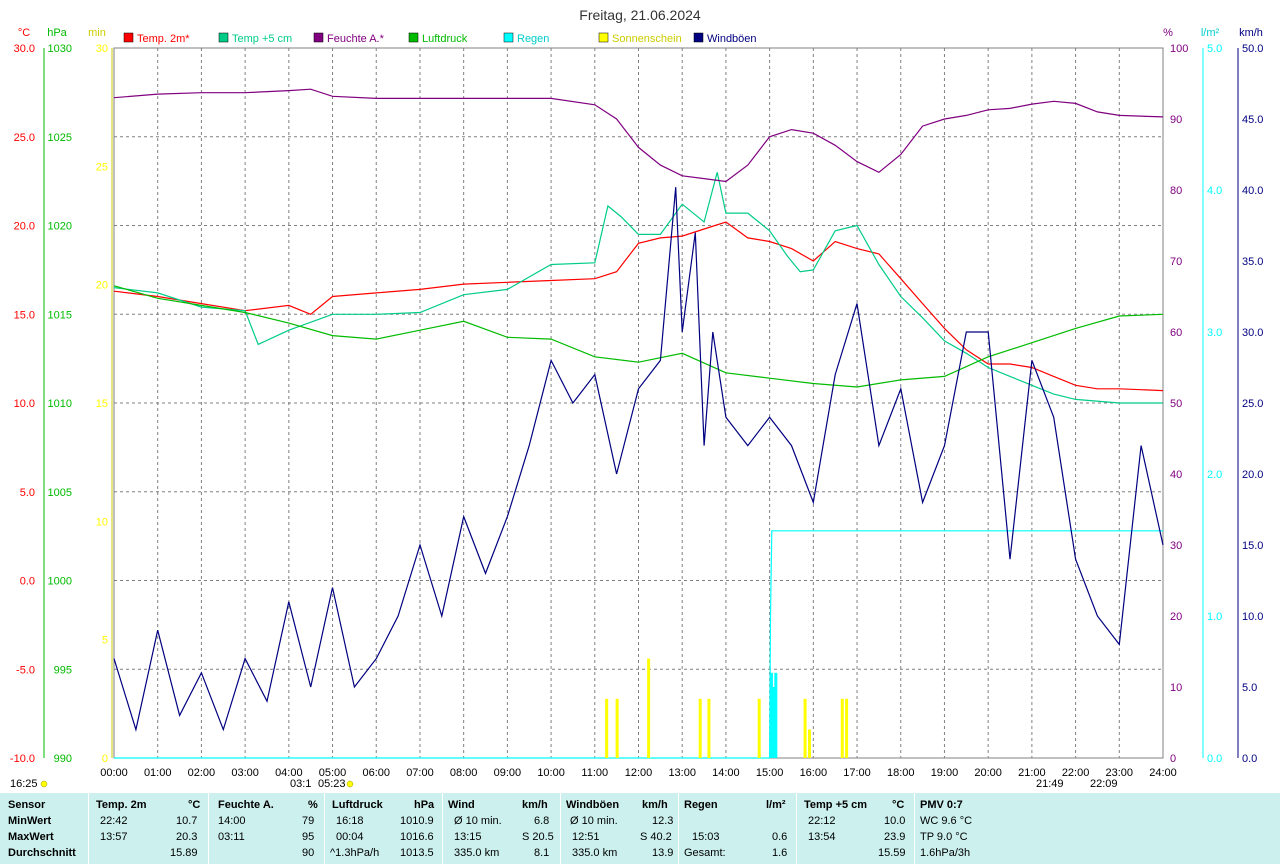 Image resolution: width=1280 pixels, height=864 pixels. What do you see at coordinates (901, 773) in the screenshot?
I see `x-tick-label: 18:00` at bounding box center [901, 773].